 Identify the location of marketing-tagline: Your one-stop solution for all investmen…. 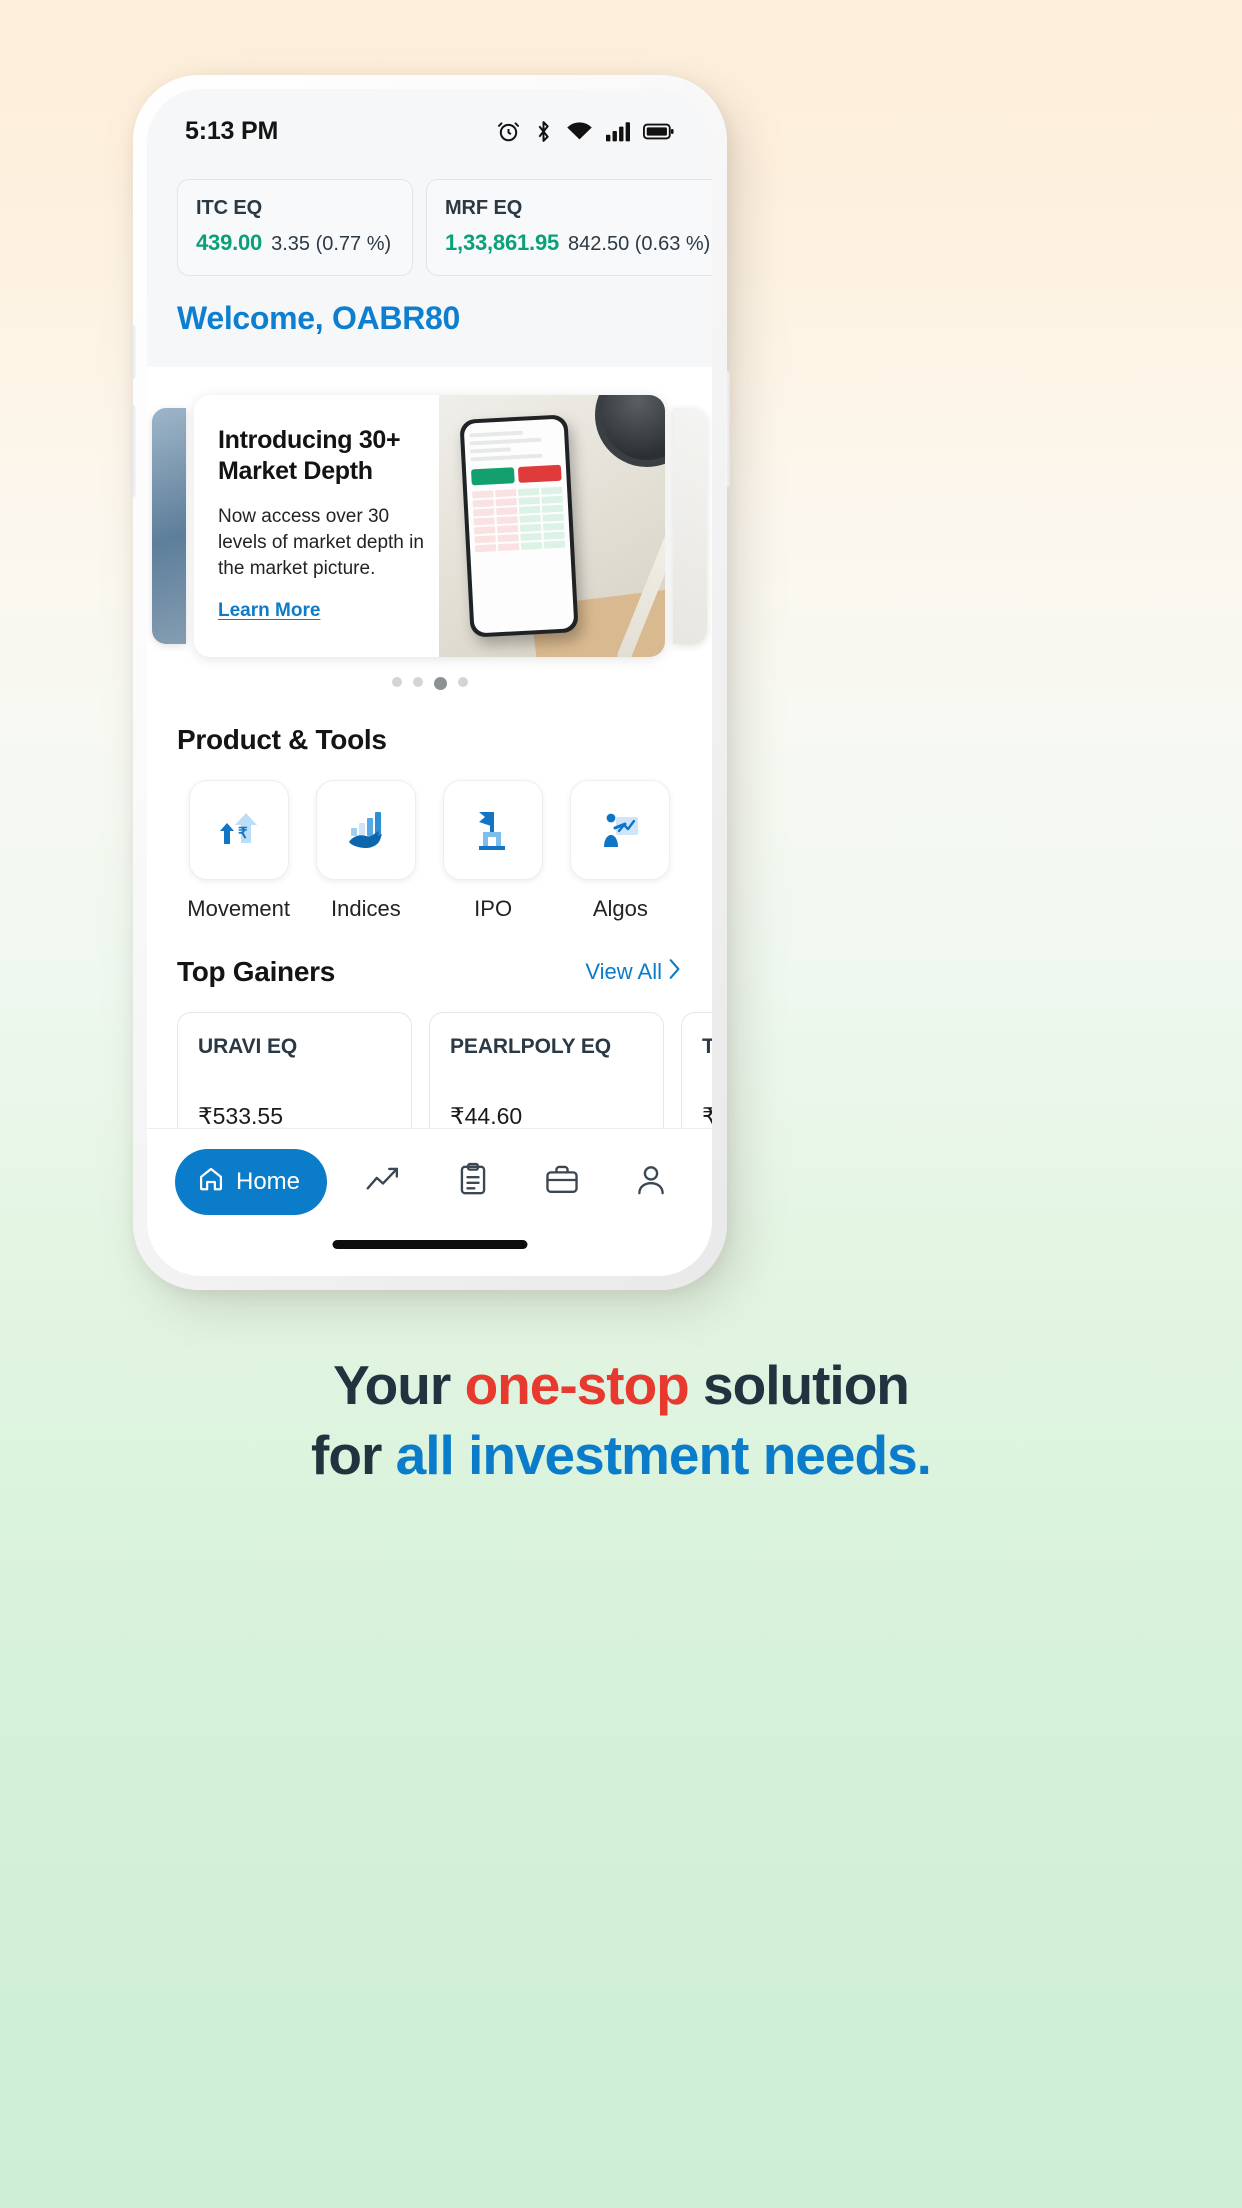
(621, 1420).